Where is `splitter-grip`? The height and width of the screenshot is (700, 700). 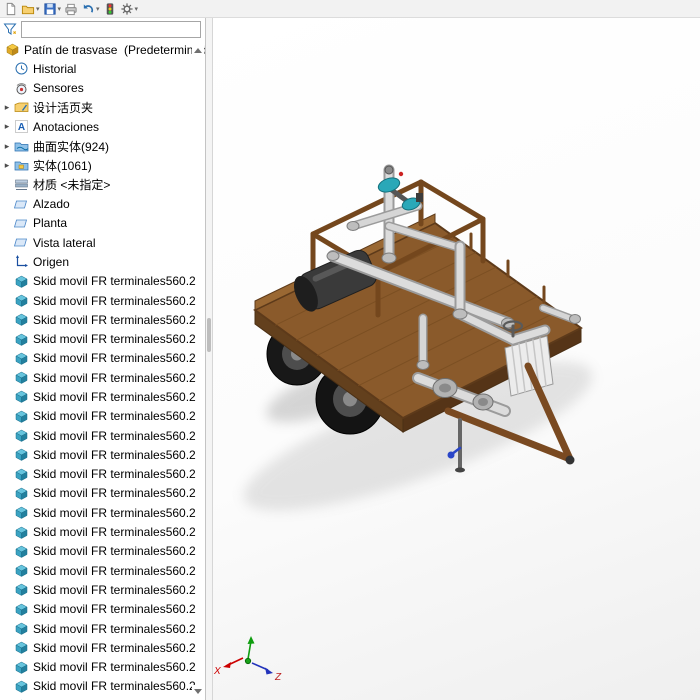 splitter-grip is located at coordinates (209, 335).